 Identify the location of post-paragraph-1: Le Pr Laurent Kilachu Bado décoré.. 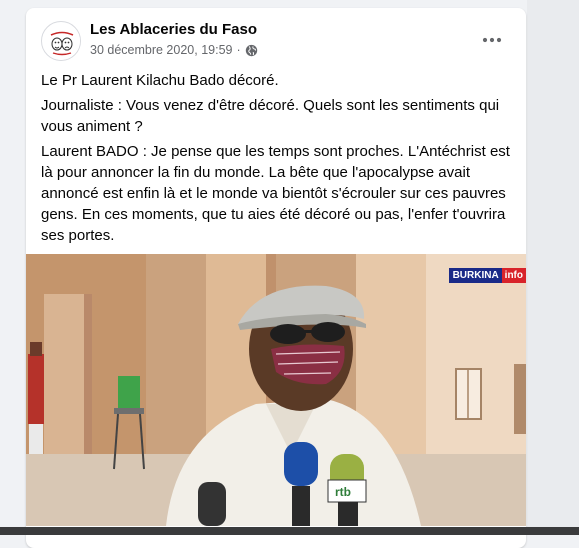
(160, 80).